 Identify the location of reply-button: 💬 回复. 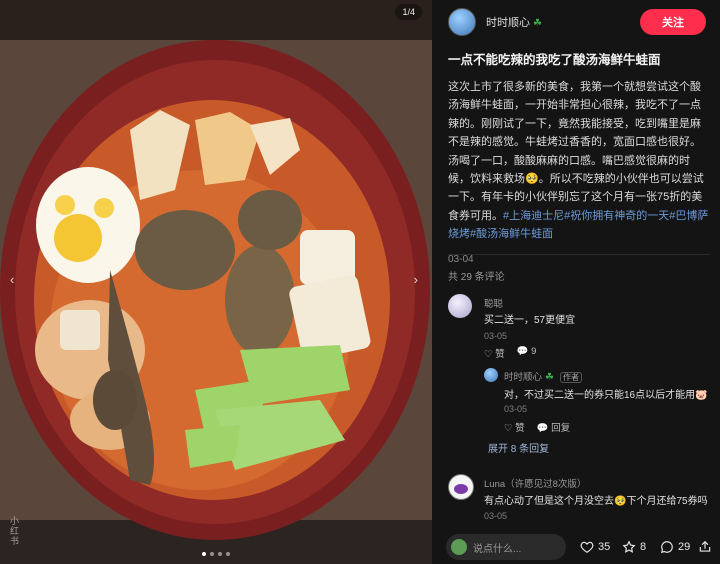
(553, 427).